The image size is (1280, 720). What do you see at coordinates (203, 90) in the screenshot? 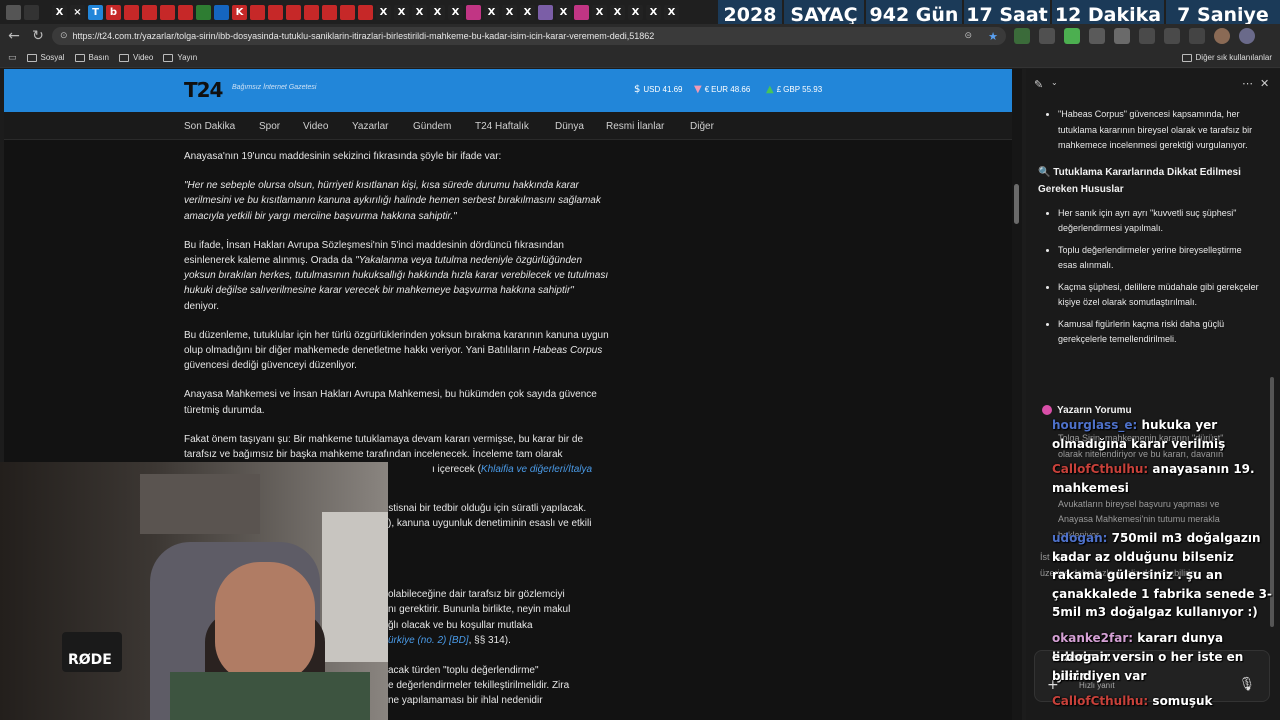
I see `site-logo: T24` at bounding box center [203, 90].